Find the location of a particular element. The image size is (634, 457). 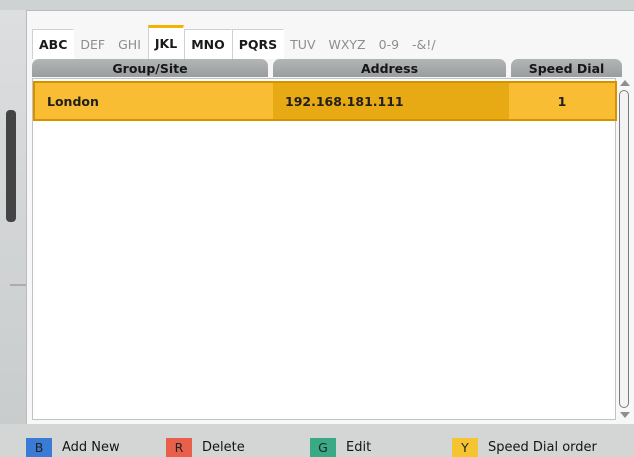

cell-group-site: London is located at coordinates (73, 101).